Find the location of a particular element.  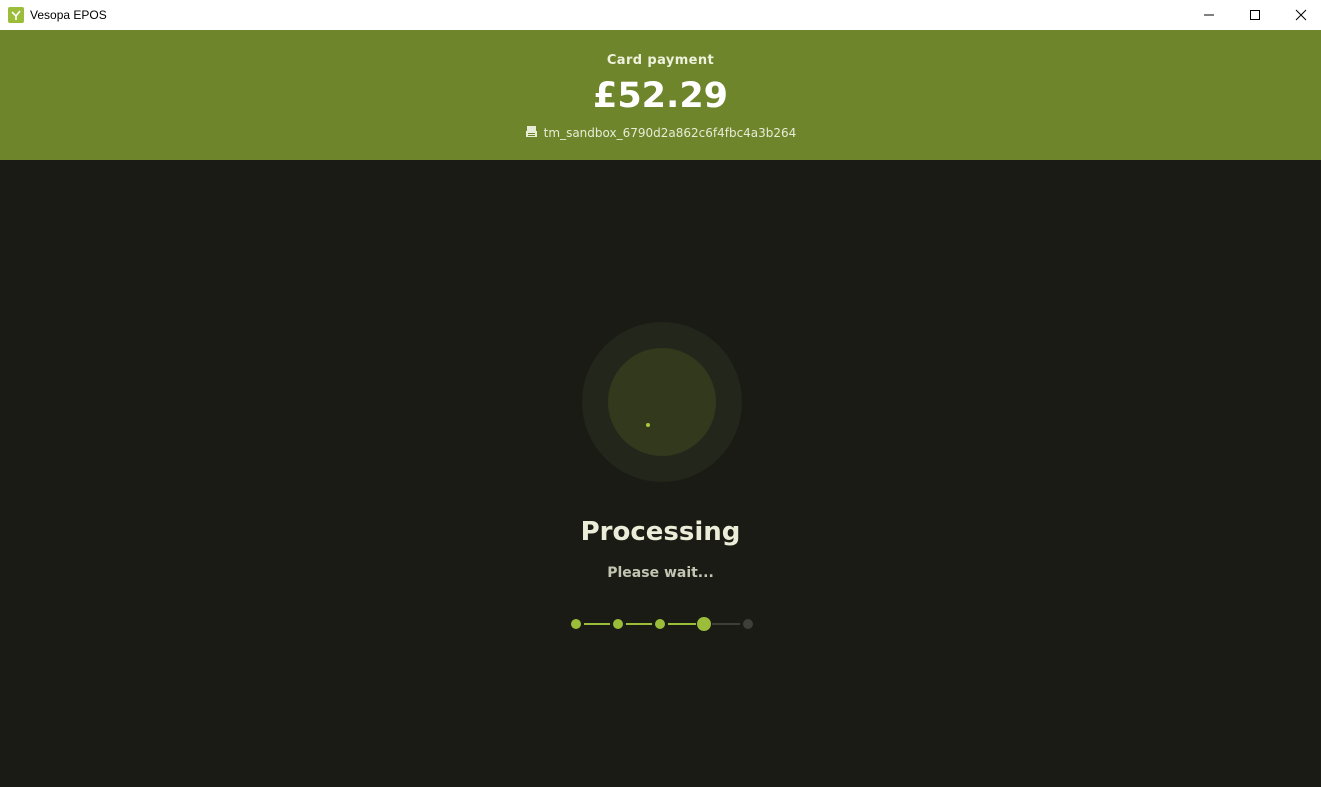

close-button is located at coordinates (1299, 15).